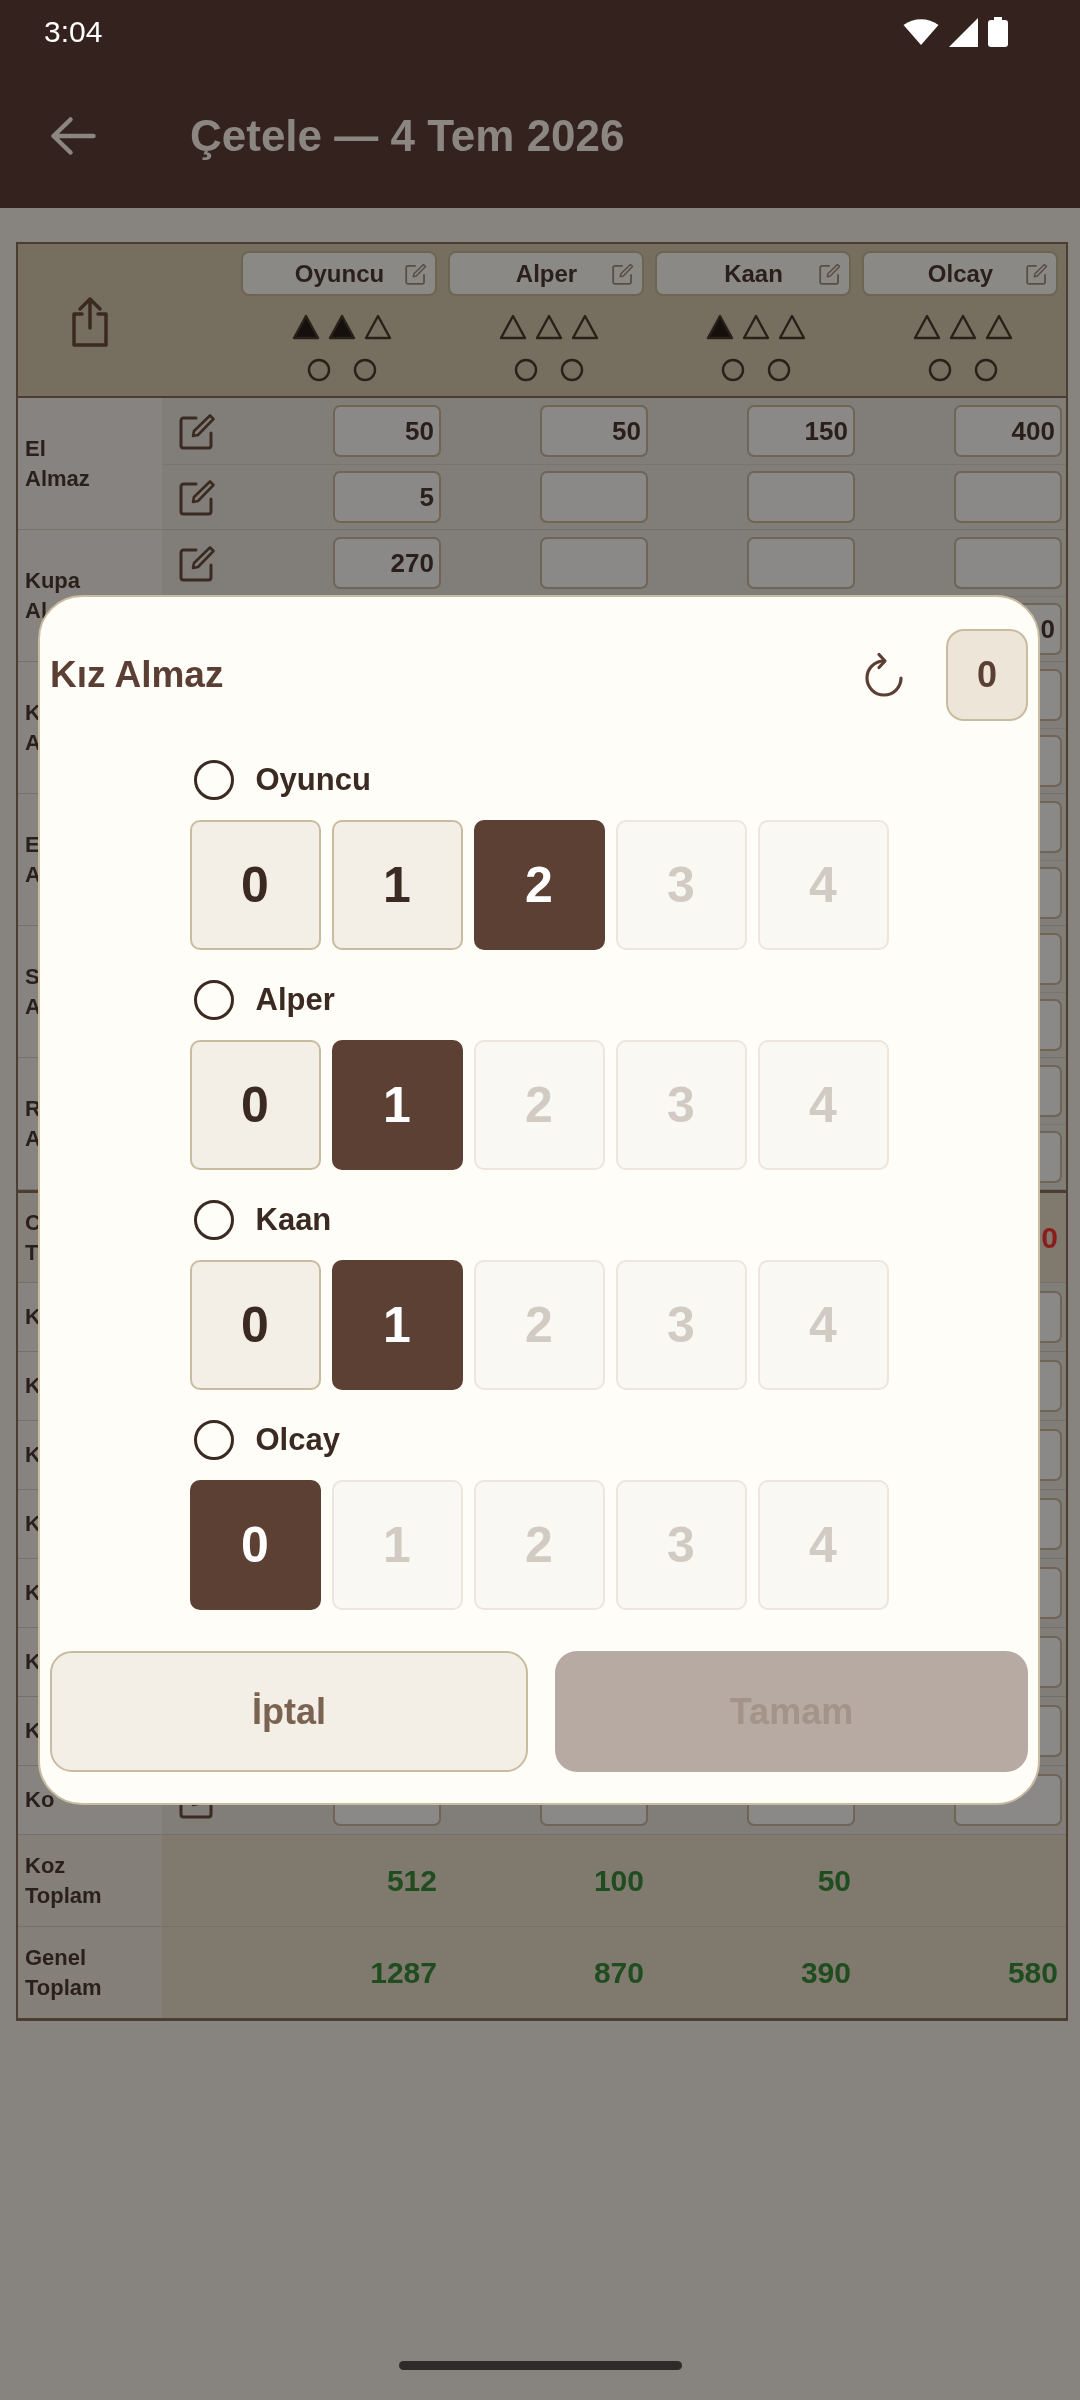 The image size is (1080, 2400). Describe the element at coordinates (618, 1972) in the screenshot. I see `total-value: 870` at that location.